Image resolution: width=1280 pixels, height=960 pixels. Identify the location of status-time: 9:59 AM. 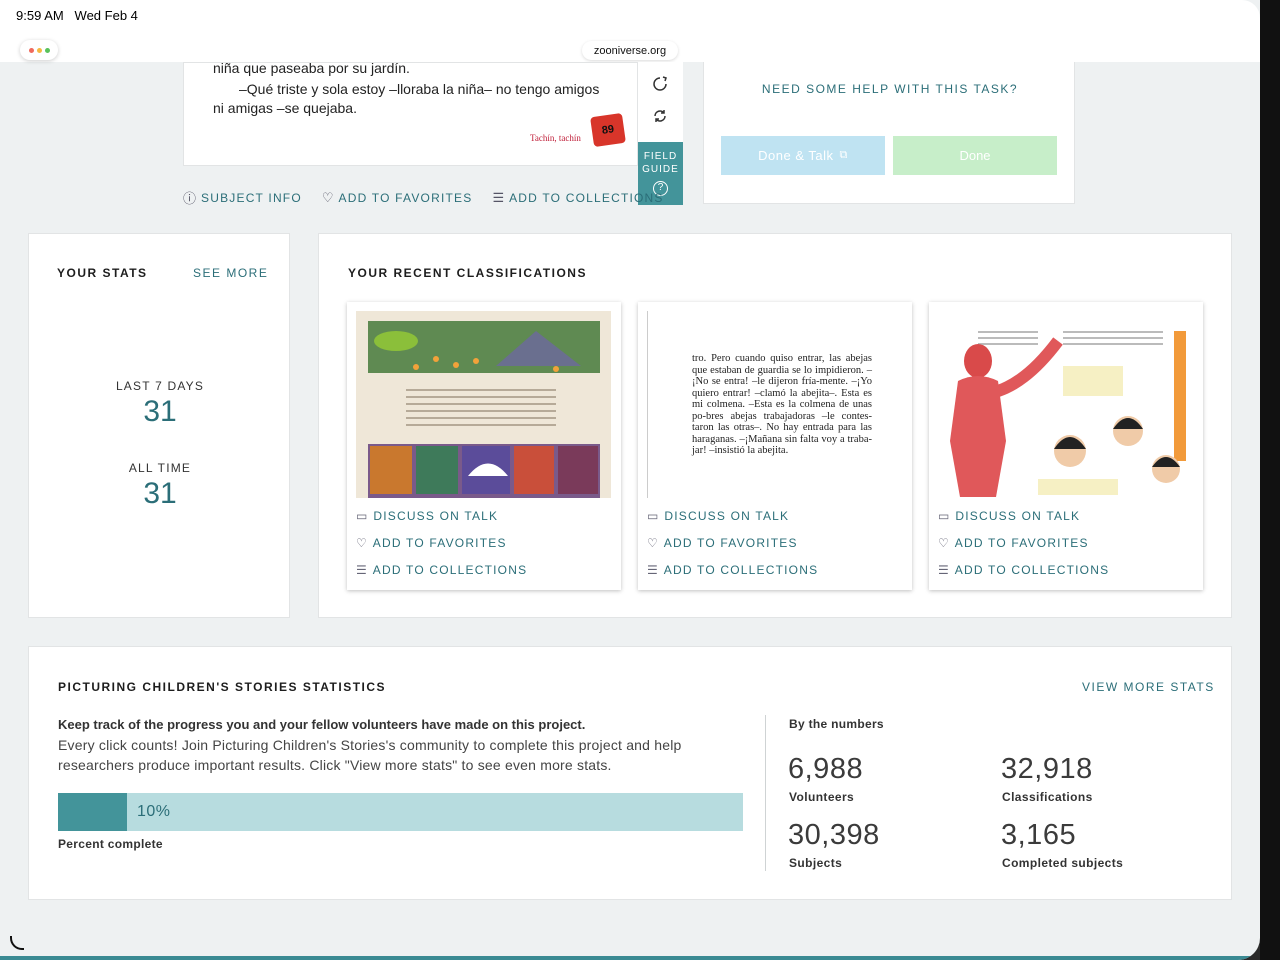
(40, 15).